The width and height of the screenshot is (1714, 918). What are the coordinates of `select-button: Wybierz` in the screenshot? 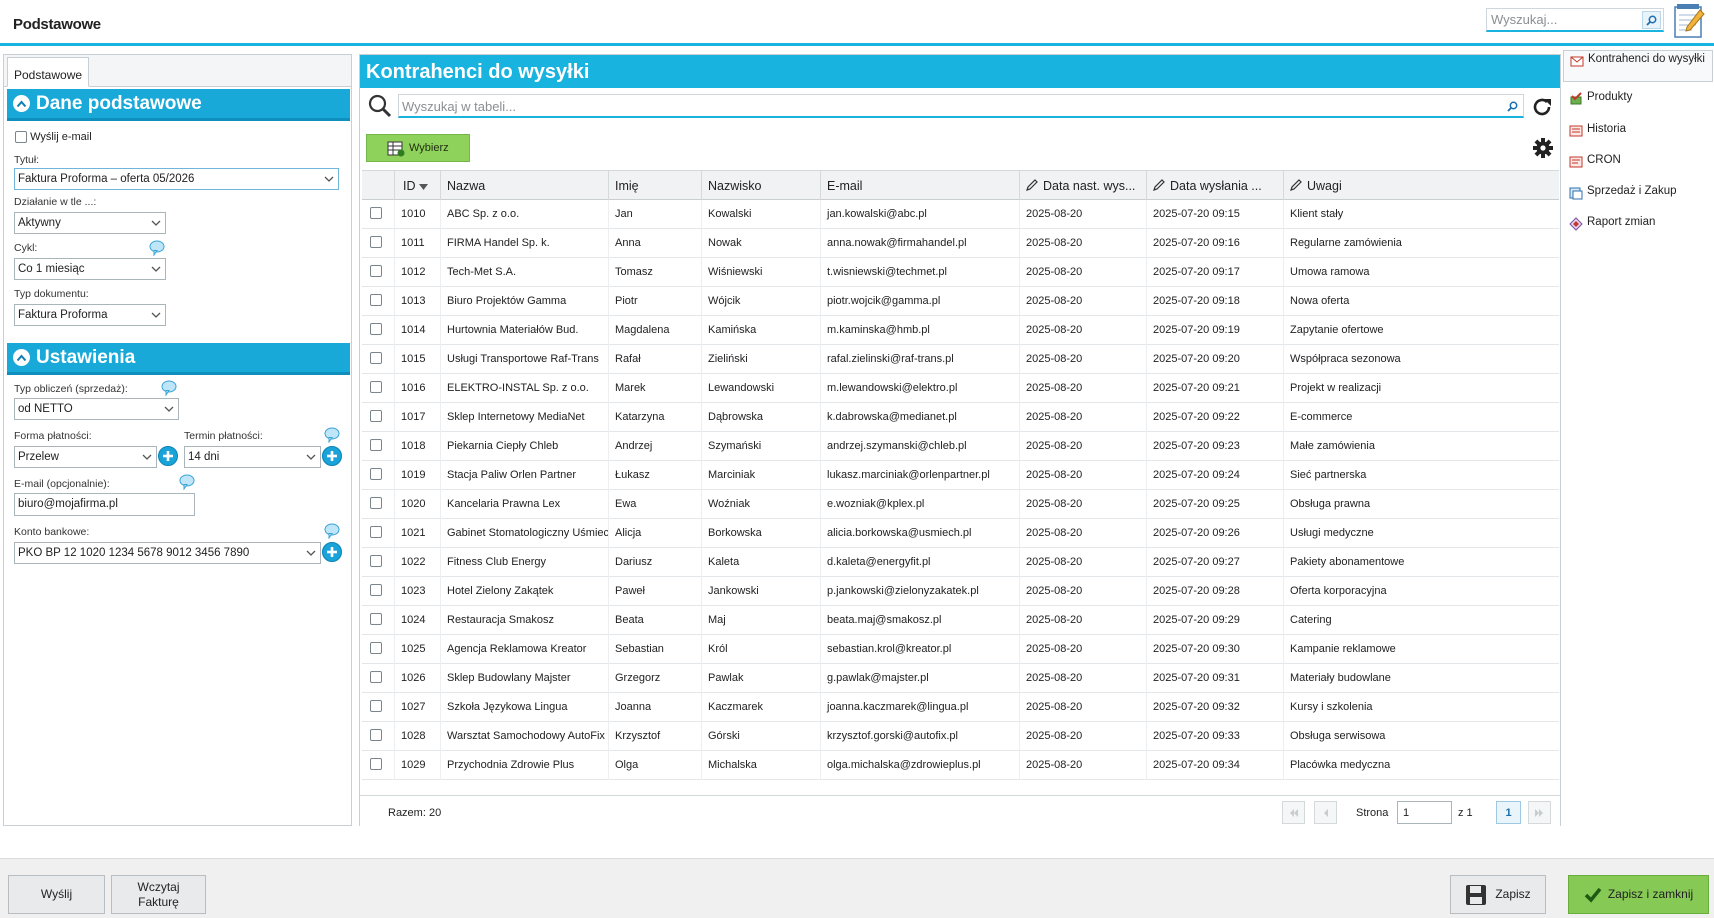 It's located at (418, 148).